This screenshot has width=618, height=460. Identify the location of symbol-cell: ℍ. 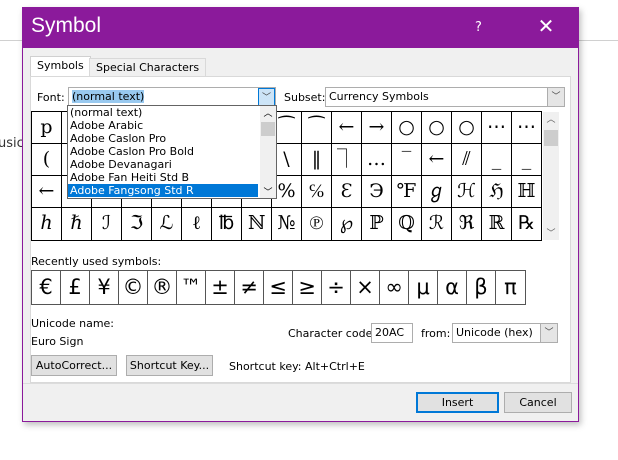
(527, 192).